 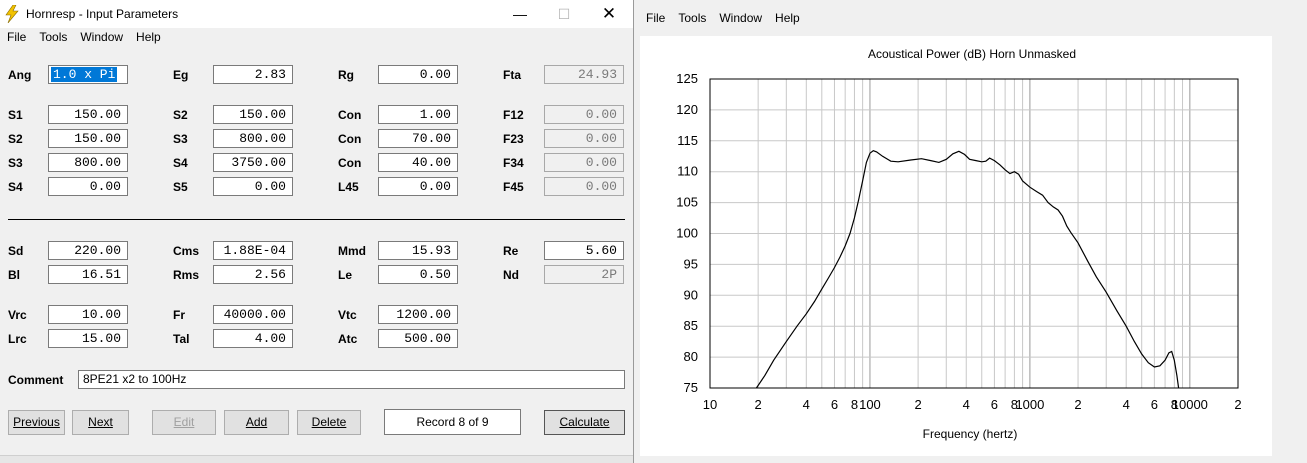 What do you see at coordinates (36, 380) in the screenshot?
I see `label-comment: Comment` at bounding box center [36, 380].